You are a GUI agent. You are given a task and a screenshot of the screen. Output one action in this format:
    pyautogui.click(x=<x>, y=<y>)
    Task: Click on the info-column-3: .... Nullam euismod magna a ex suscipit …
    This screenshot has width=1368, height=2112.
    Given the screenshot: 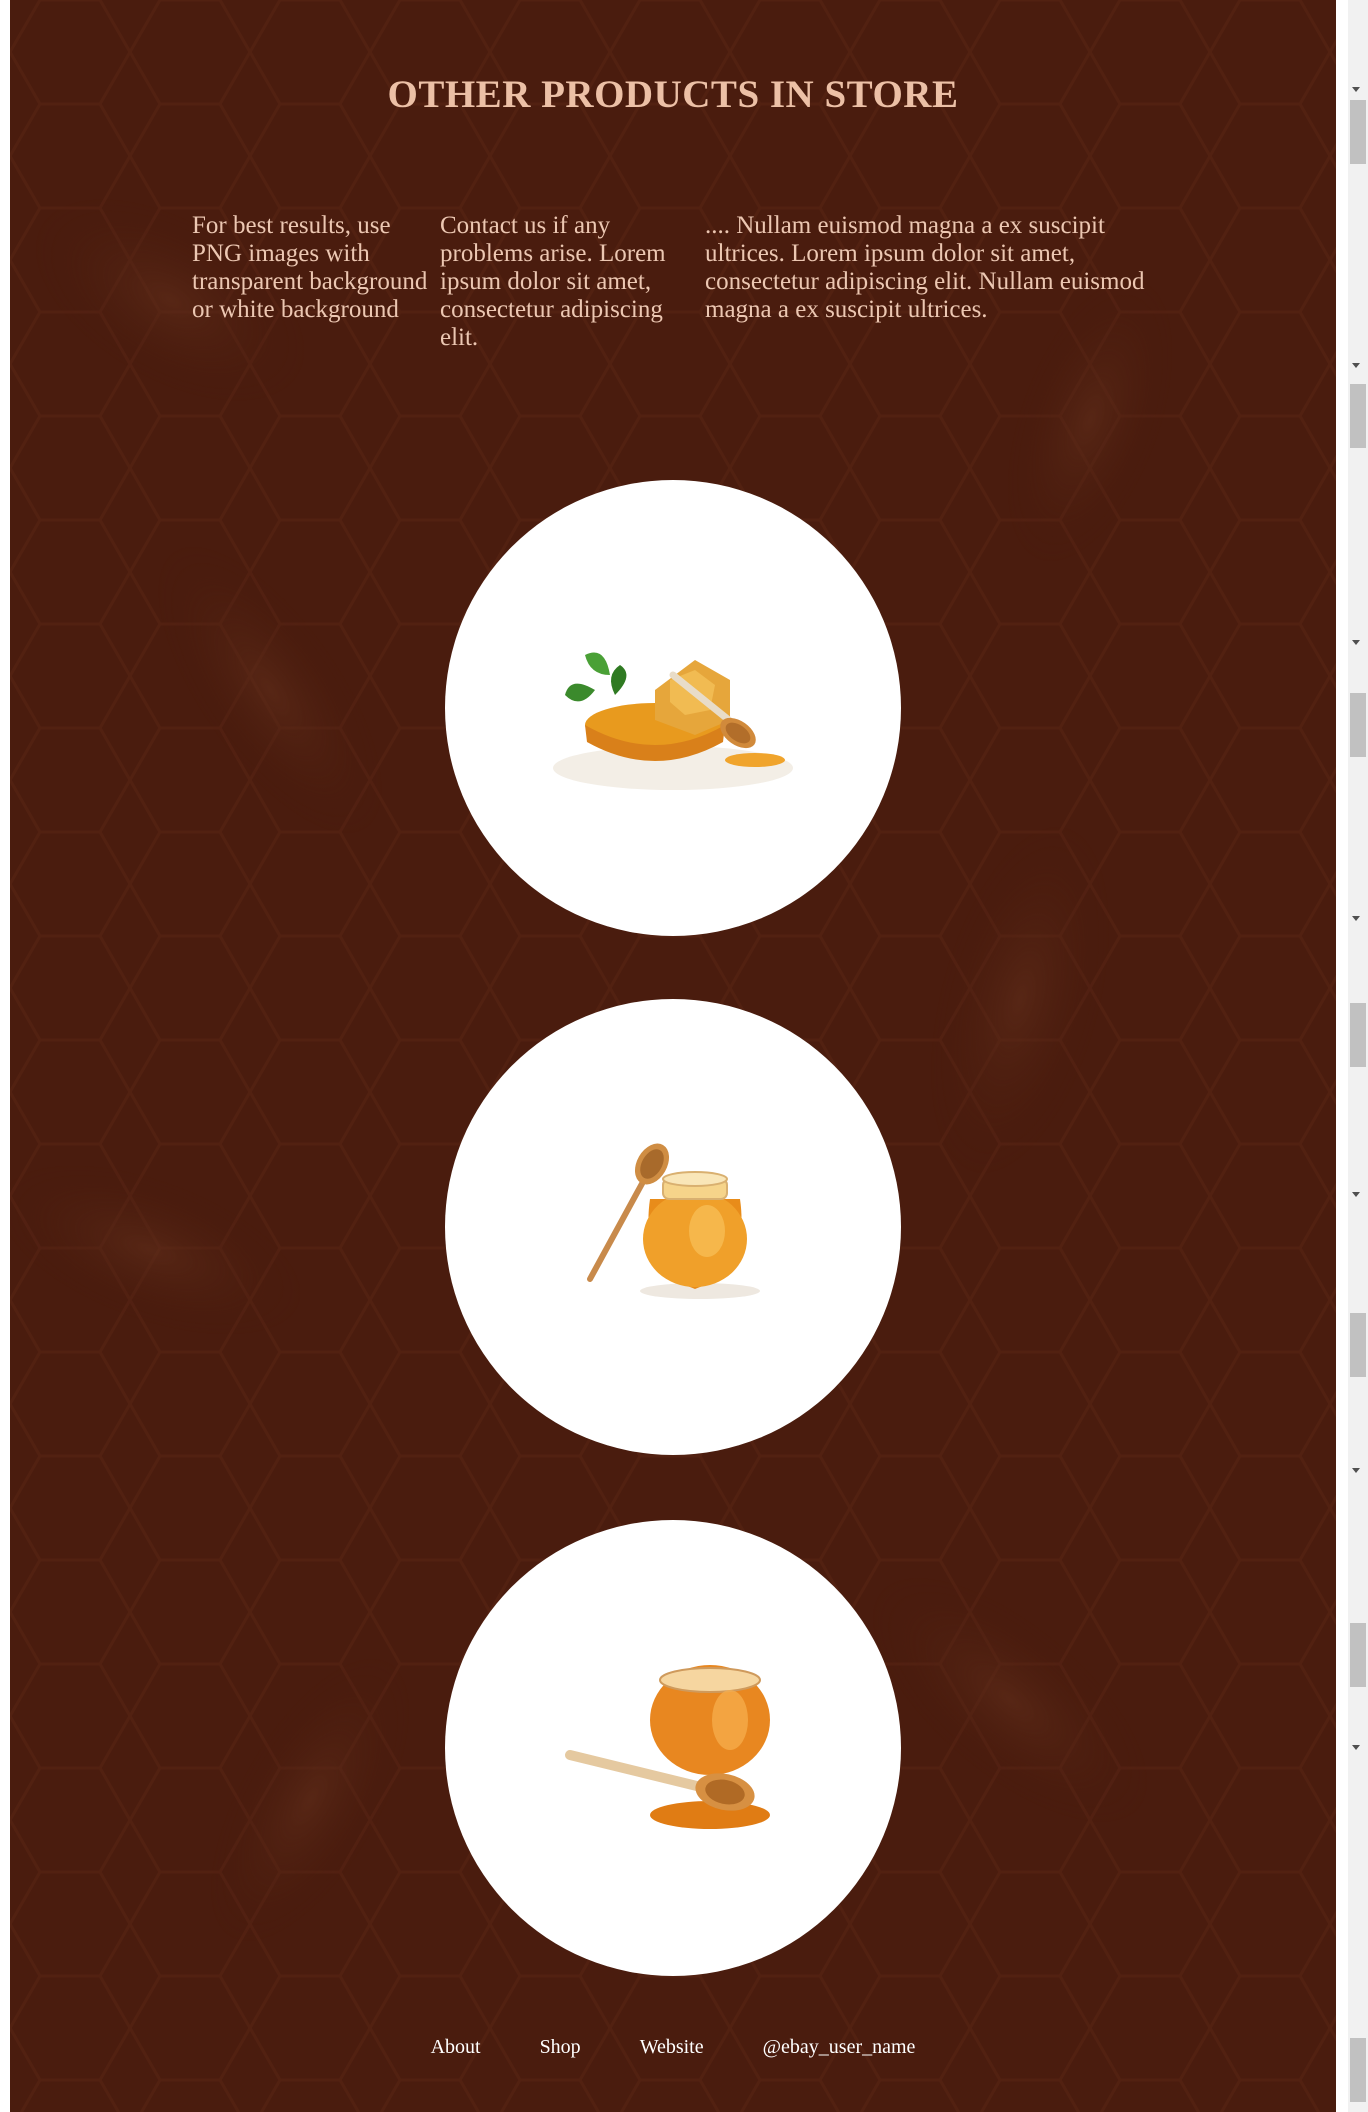 What is the action you would take?
    pyautogui.click(x=925, y=267)
    